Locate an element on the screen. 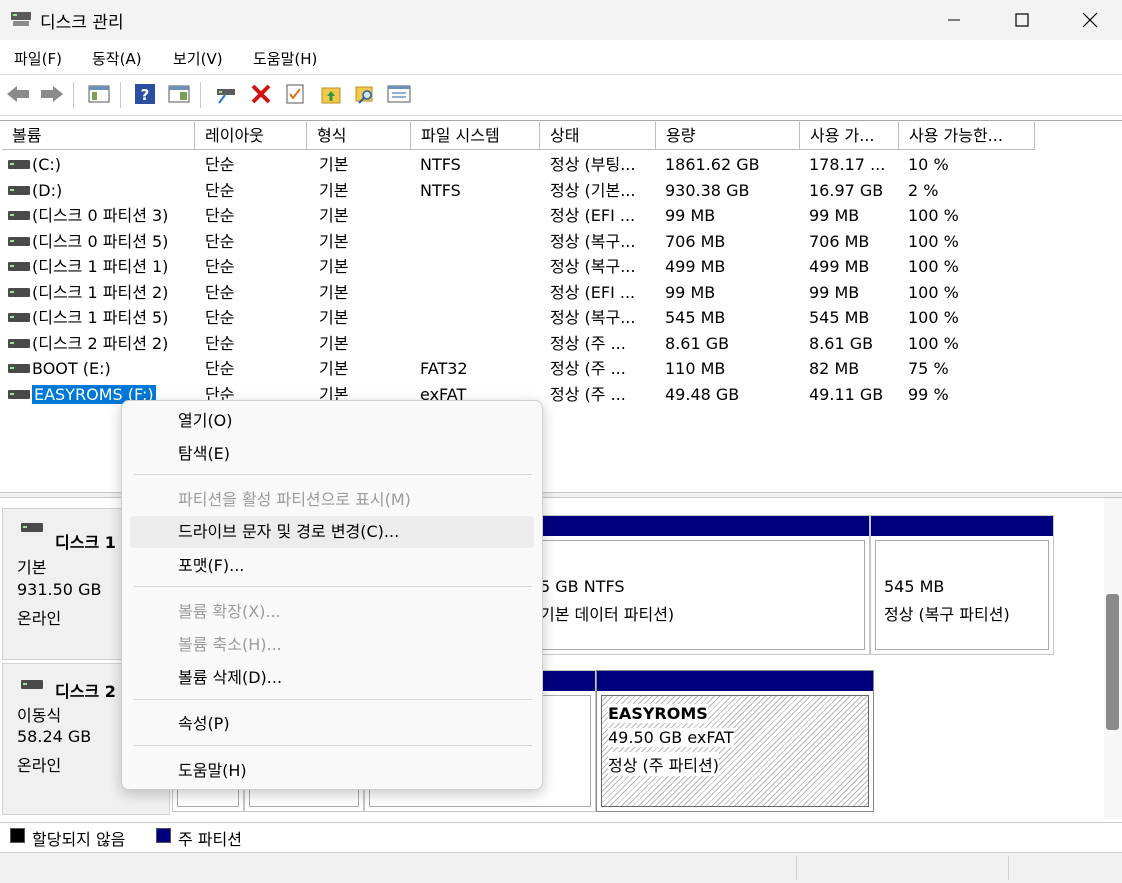 The image size is (1122, 883). maximize-button is located at coordinates (1022, 20).